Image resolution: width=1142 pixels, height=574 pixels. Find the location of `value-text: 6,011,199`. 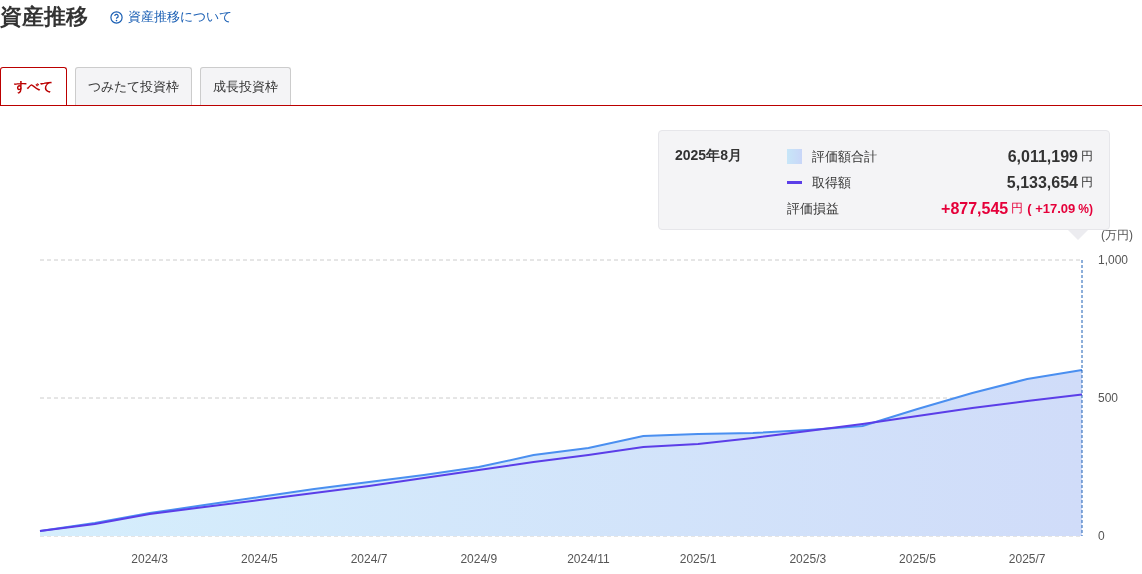

value-text: 6,011,199 is located at coordinates (1042, 156).